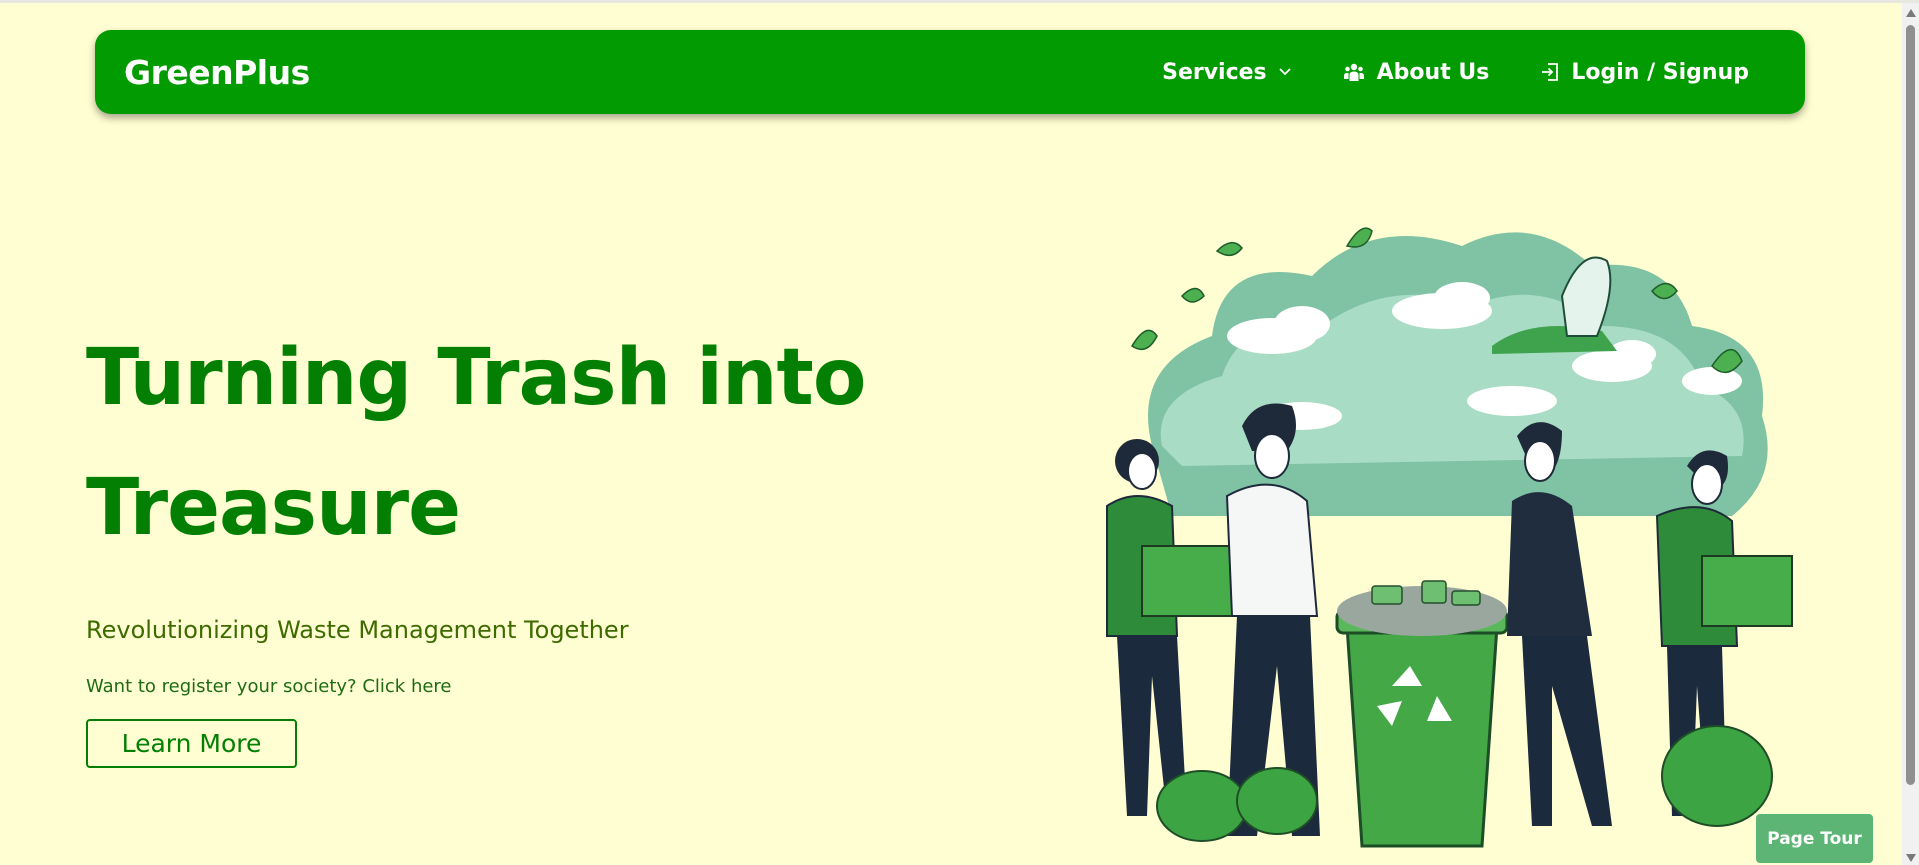  I want to click on login-signup-link: Login / Signup, so click(1645, 72).